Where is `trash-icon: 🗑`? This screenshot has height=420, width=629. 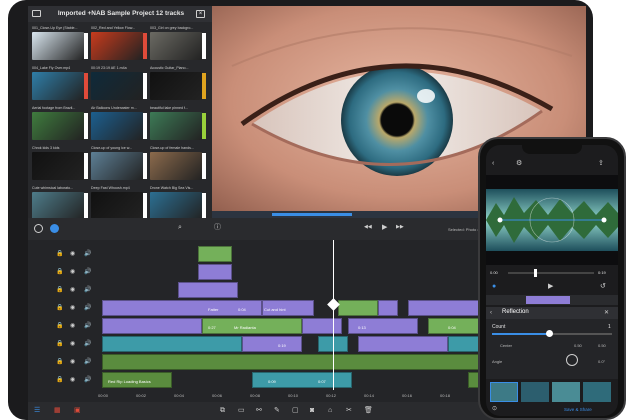 trash-icon: 🗑 is located at coordinates (368, 410).